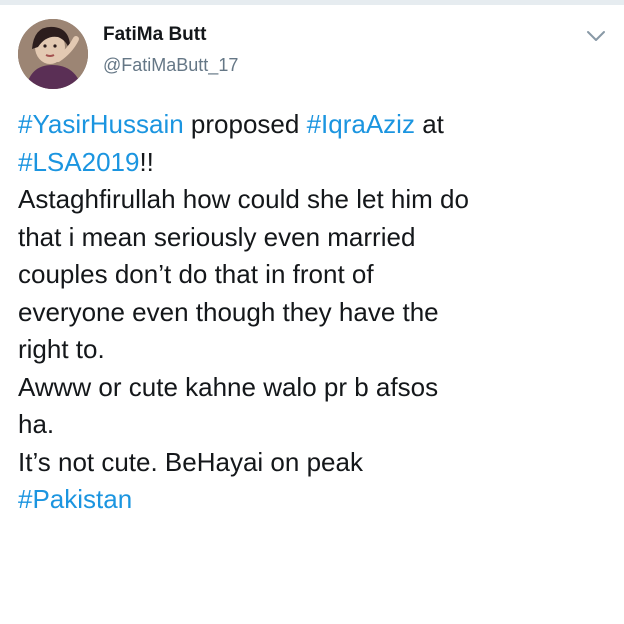  I want to click on tweet-line-6: everyone even though they have the, so click(228, 311).